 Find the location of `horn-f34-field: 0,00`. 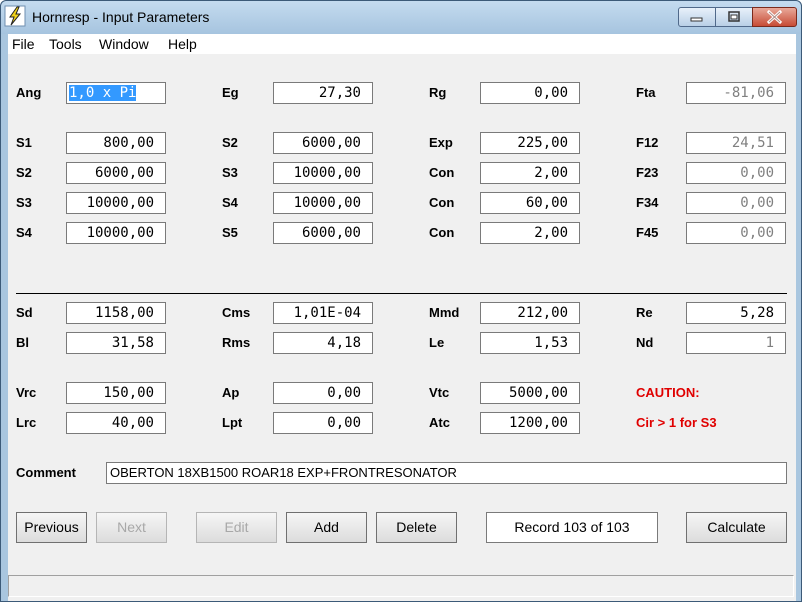

horn-f34-field: 0,00 is located at coordinates (736, 203).